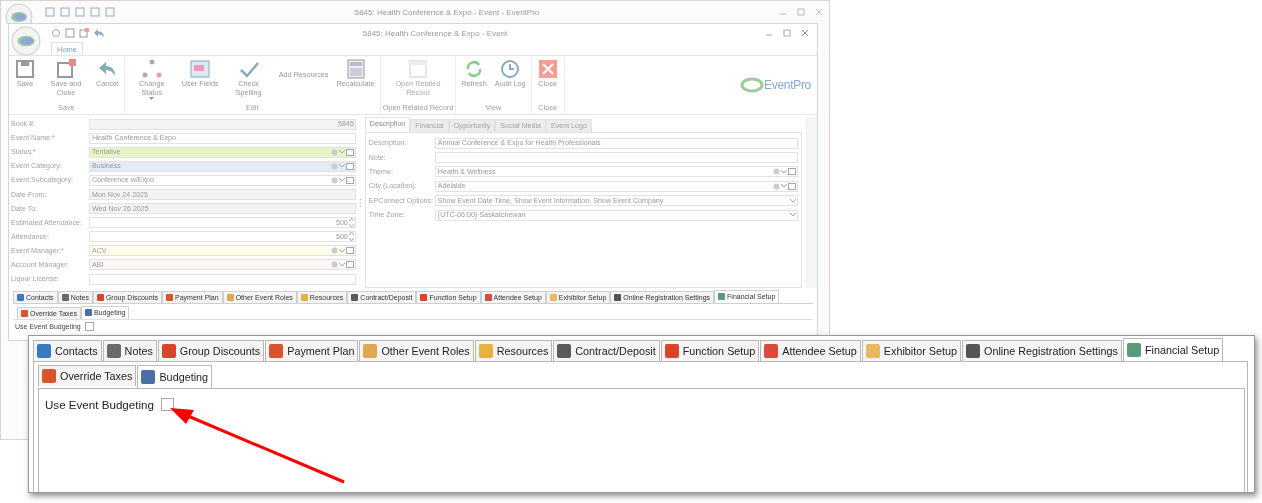  Describe the element at coordinates (752, 85) in the screenshot. I see `swoosh-icon` at that location.